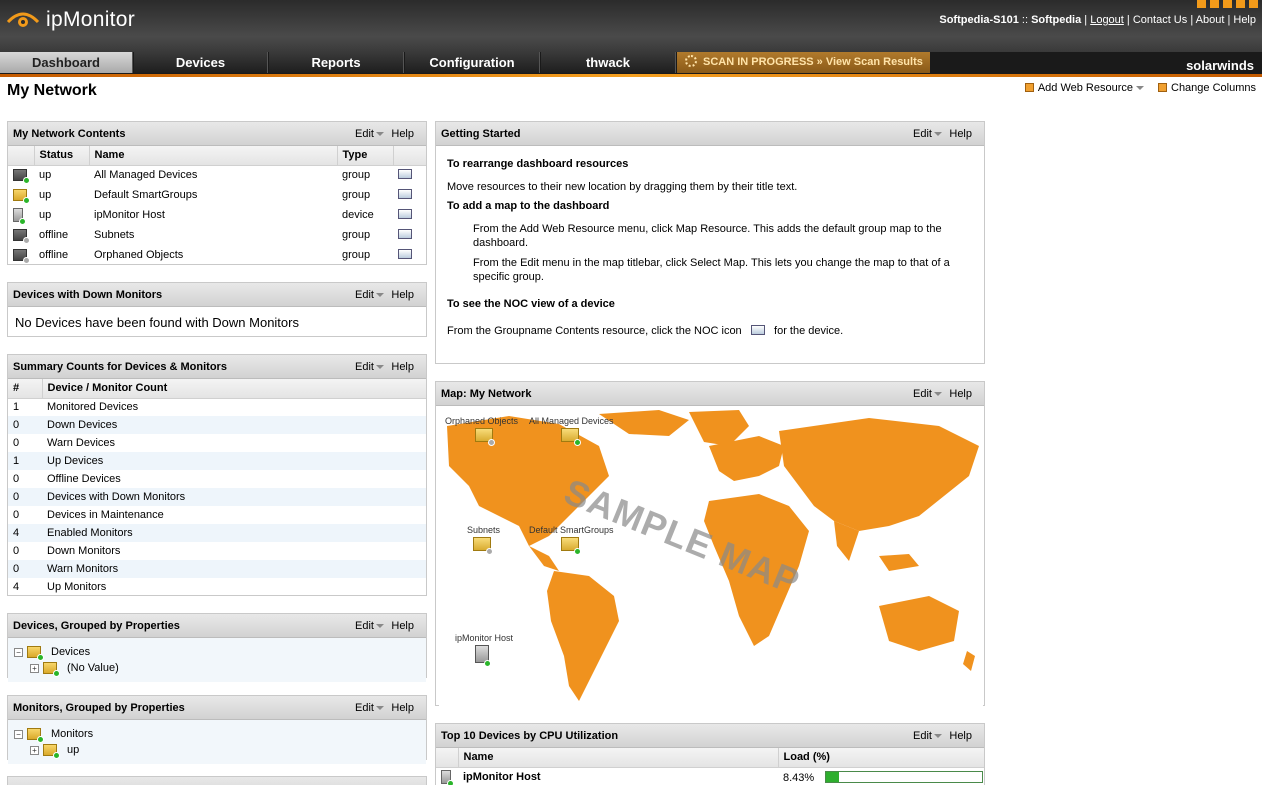 The width and height of the screenshot is (1262, 785). I want to click on monitors-tree: − Monitors + up, so click(217, 742).